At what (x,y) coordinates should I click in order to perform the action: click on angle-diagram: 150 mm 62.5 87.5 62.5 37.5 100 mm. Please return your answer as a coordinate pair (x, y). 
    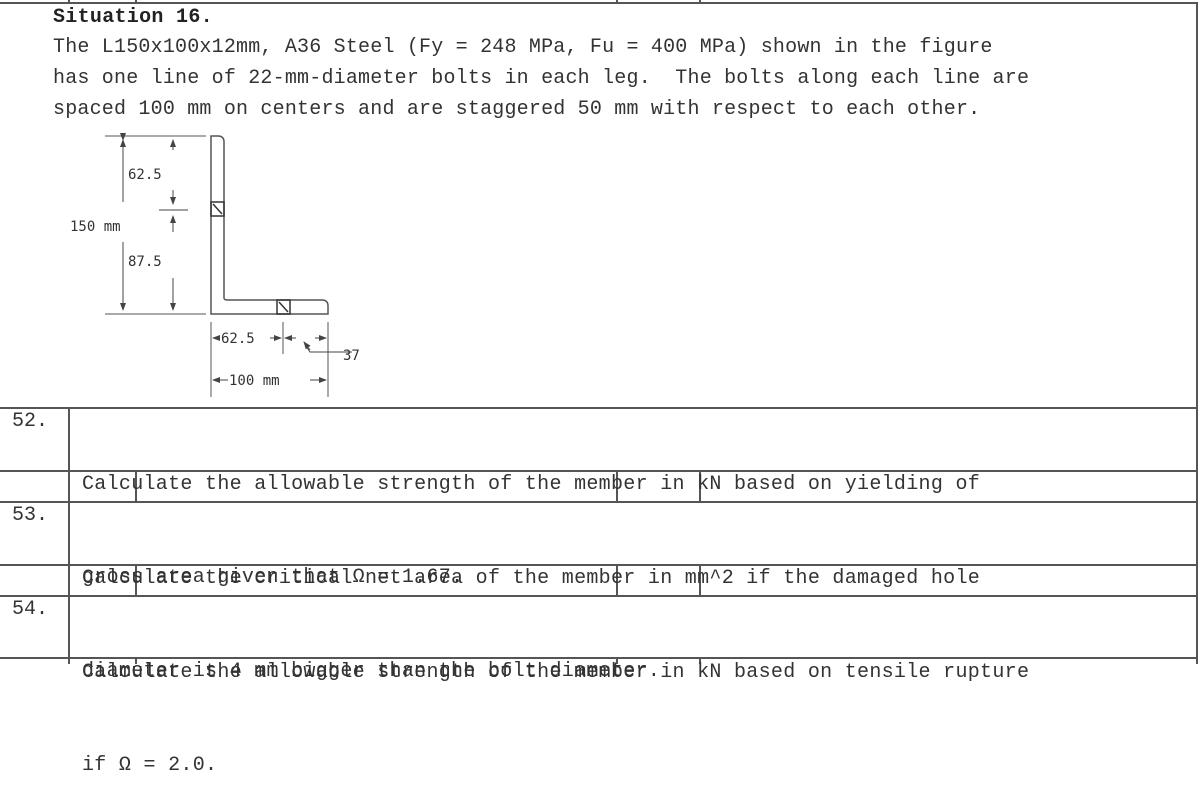
    Looking at the image, I should click on (223, 265).